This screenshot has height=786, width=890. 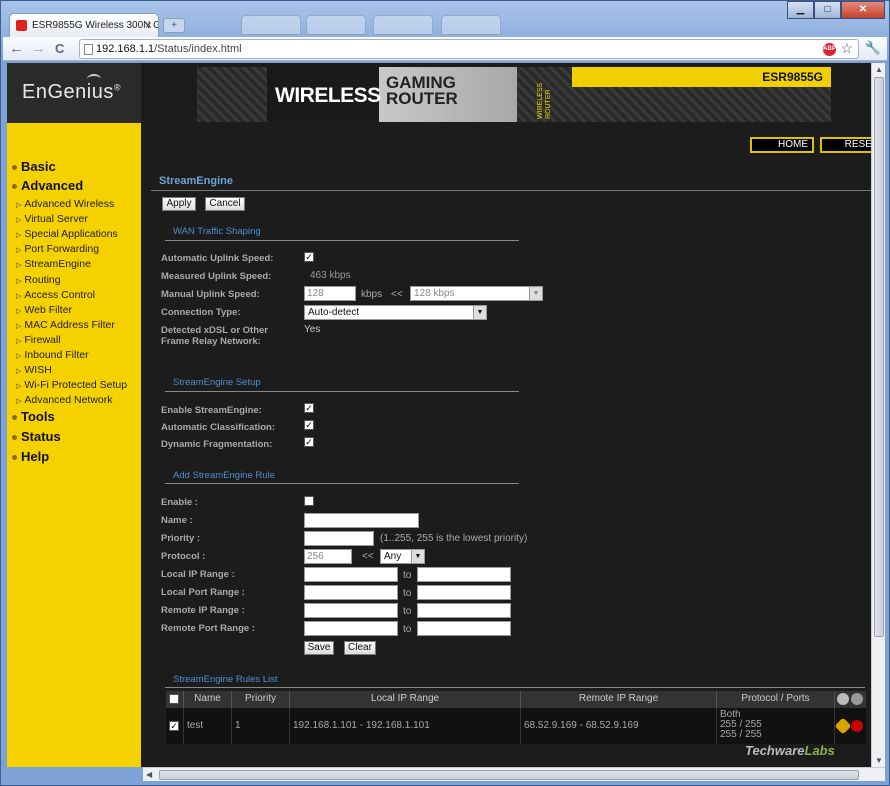 I want to click on active-tab: ESR9855G Wireless 300N Ga ×, so click(x=84, y=25).